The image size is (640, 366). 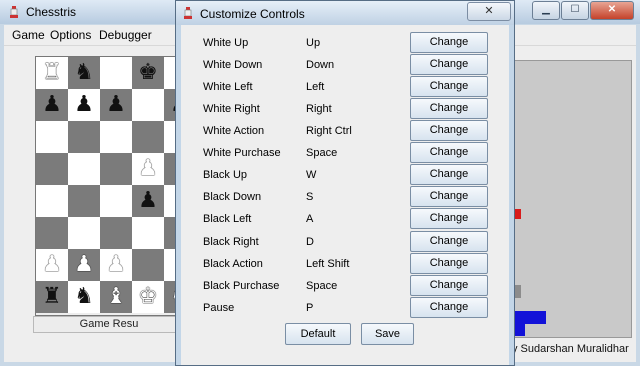 I want to click on black-king-icon: ♚, so click(x=148, y=72).